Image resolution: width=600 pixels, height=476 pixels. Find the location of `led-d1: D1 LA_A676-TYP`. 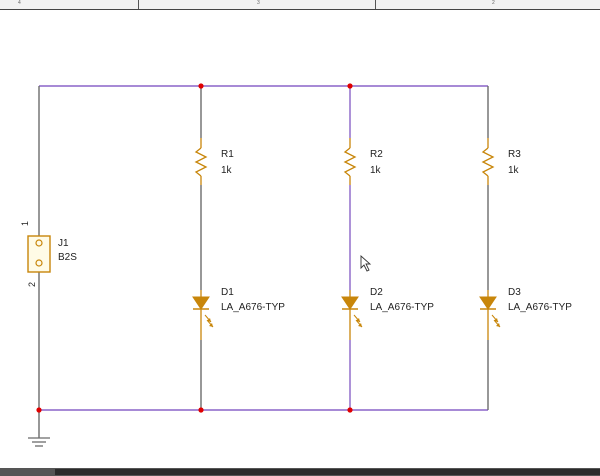

led-d1: D1 LA_A676-TYP is located at coordinates (238, 313).